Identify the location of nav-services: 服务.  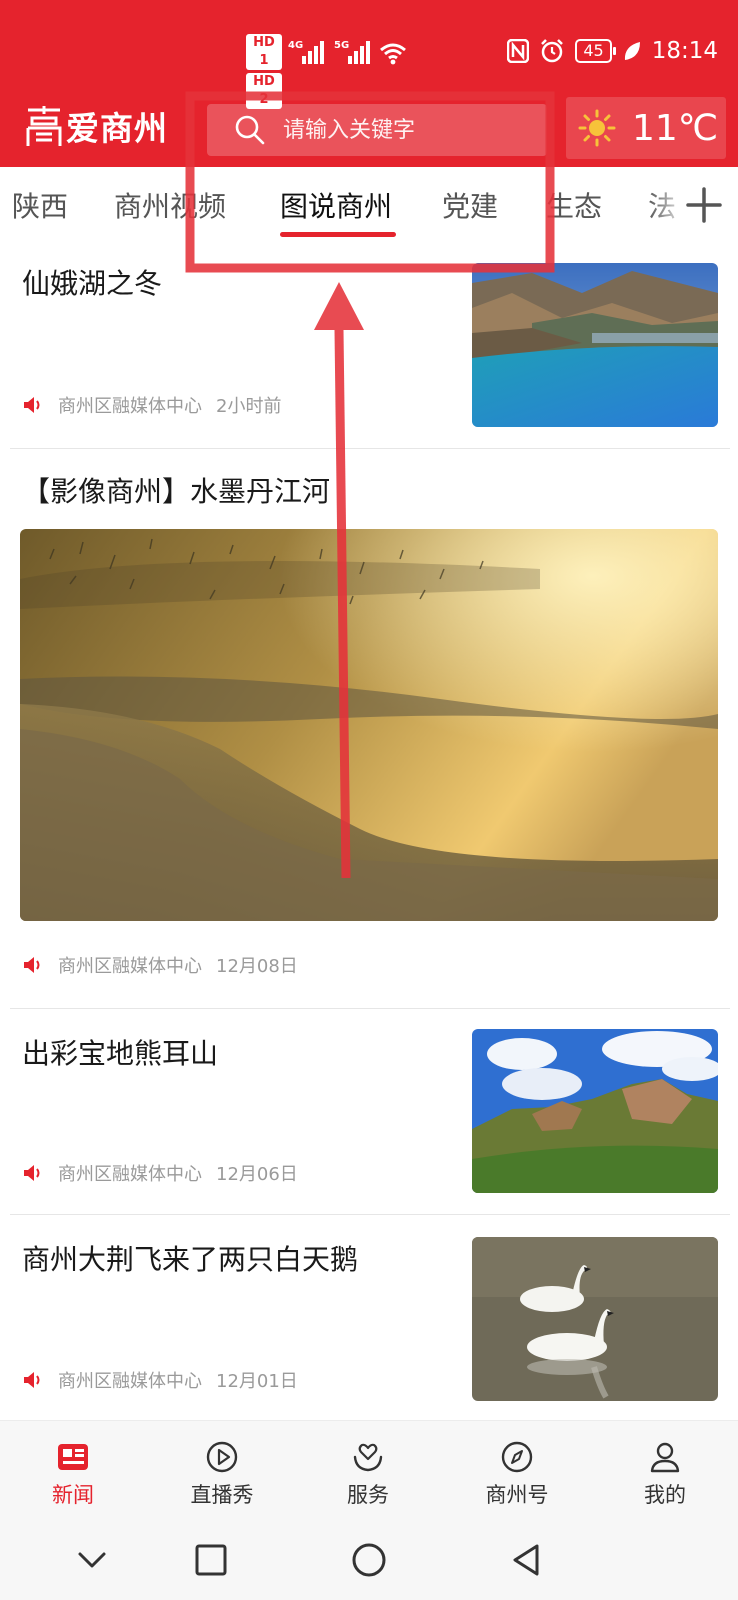
(368, 1474).